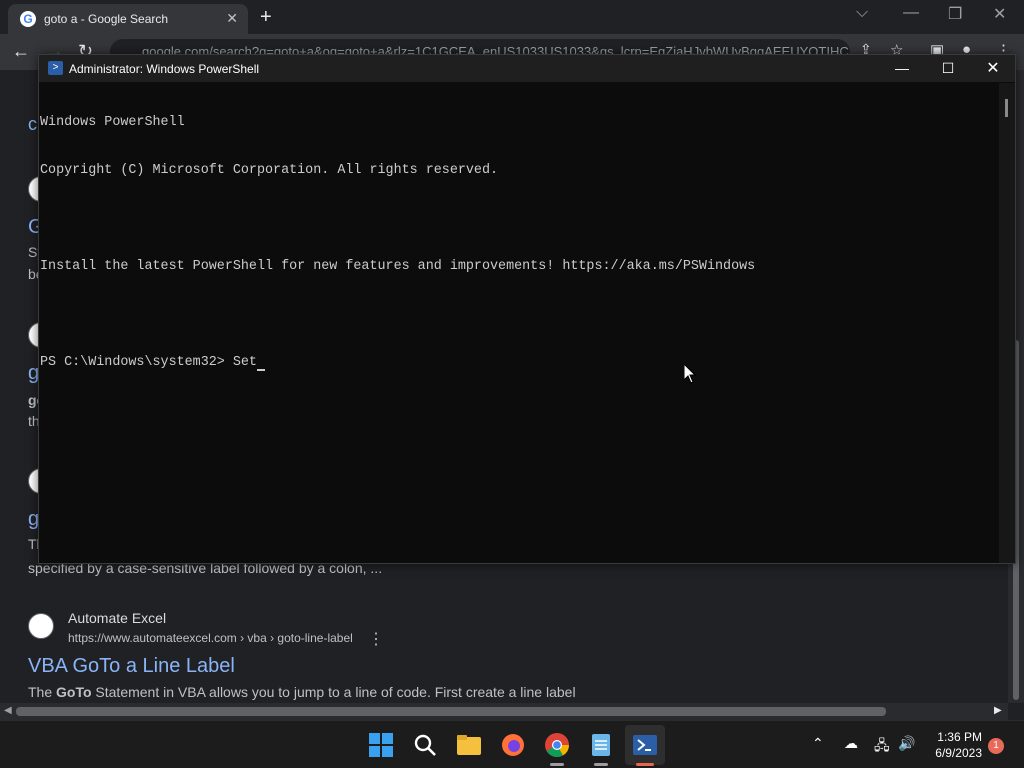  Describe the element at coordinates (955, 14) in the screenshot. I see `browser-restore-icon: ❐` at that location.